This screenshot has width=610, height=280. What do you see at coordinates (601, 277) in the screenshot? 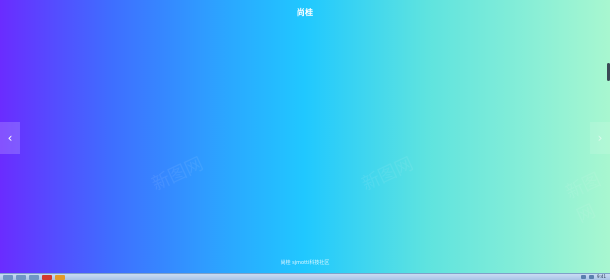
I see `clock: 9:41` at bounding box center [601, 277].